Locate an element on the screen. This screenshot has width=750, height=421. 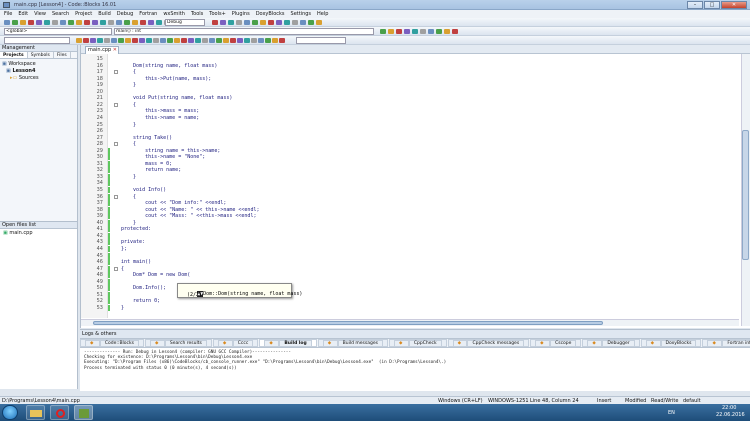
code-line: return name; is located at coordinates (151, 170).